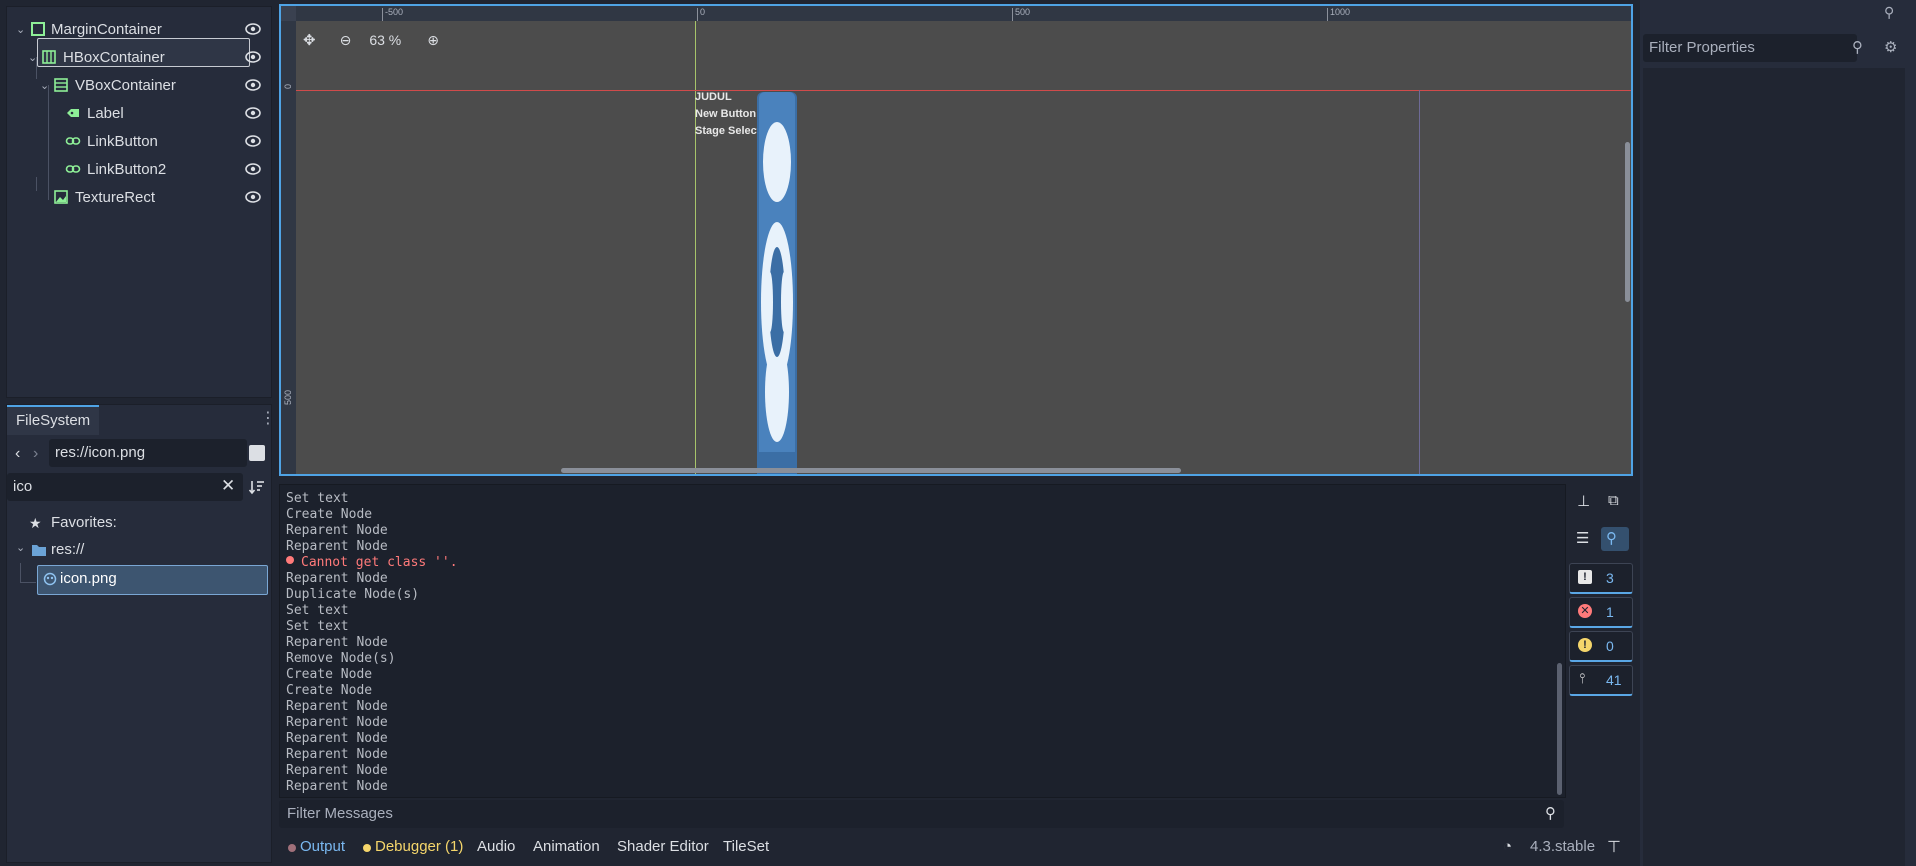  I want to click on label-node-icon, so click(73, 113).